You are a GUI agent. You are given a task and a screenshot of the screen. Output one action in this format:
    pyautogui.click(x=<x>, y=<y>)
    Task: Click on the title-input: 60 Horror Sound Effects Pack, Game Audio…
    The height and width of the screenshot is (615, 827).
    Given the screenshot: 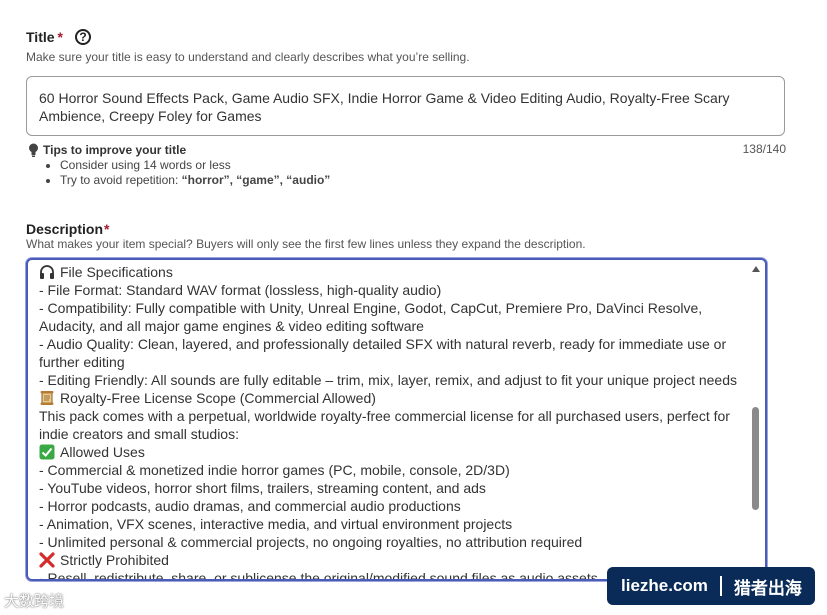 What is the action you would take?
    pyautogui.click(x=405, y=106)
    